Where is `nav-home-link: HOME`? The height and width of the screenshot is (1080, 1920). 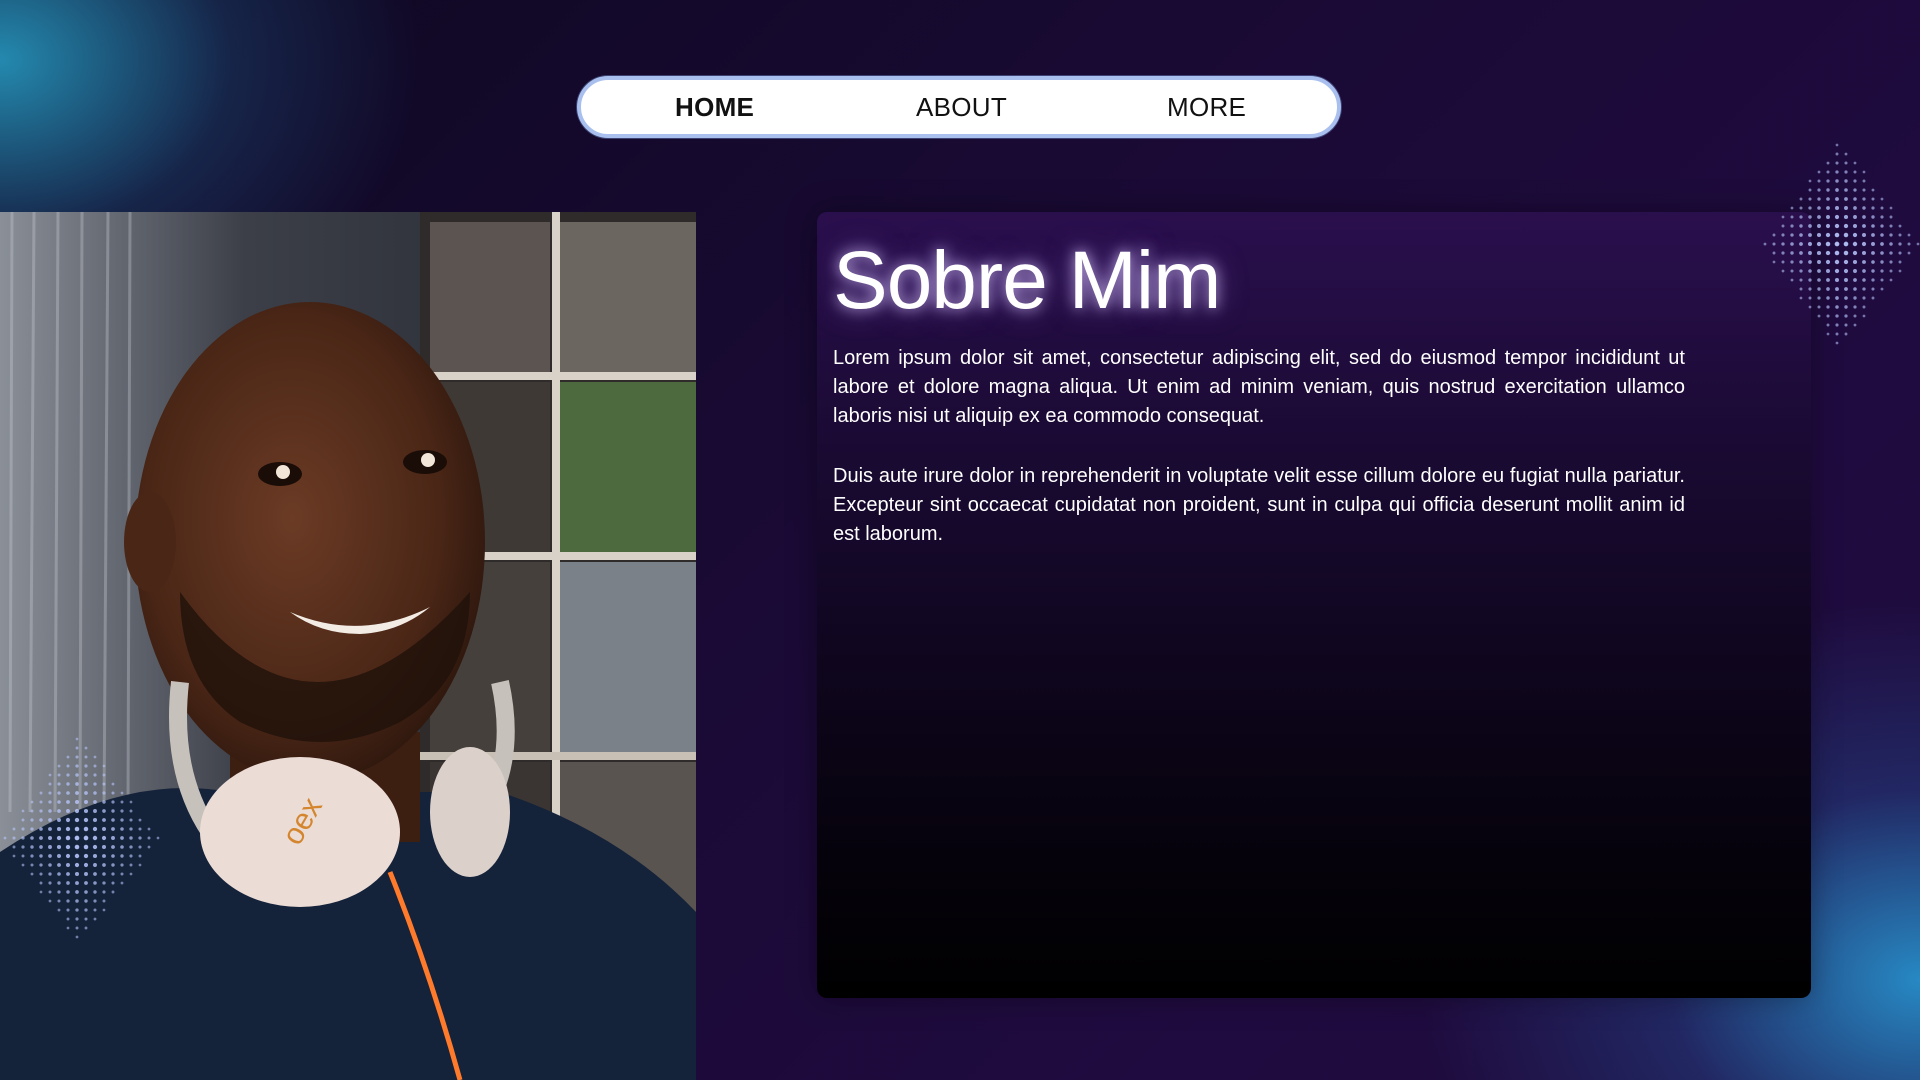
nav-home-link: HOME is located at coordinates (714, 107).